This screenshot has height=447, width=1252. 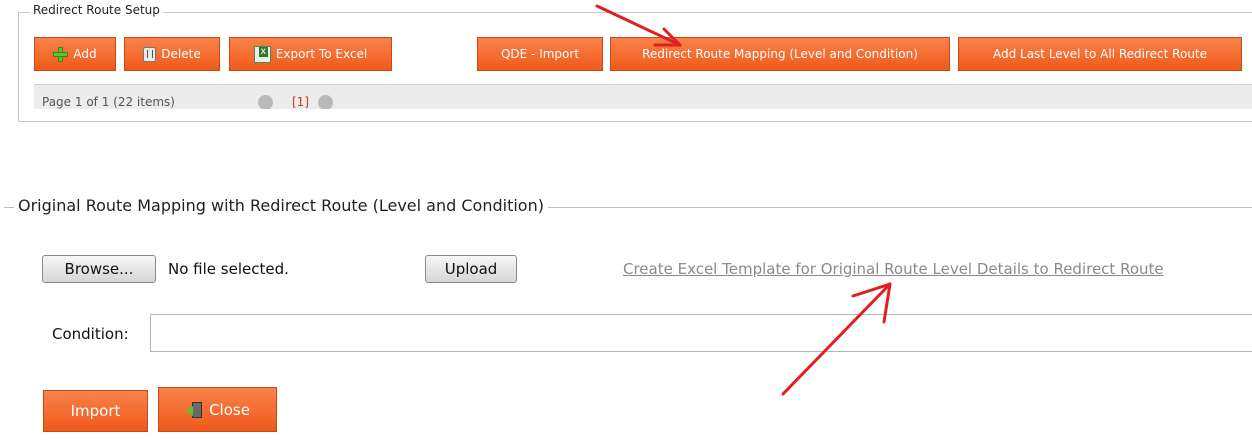 What do you see at coordinates (229, 409) in the screenshot?
I see `close-button-label: Close` at bounding box center [229, 409].